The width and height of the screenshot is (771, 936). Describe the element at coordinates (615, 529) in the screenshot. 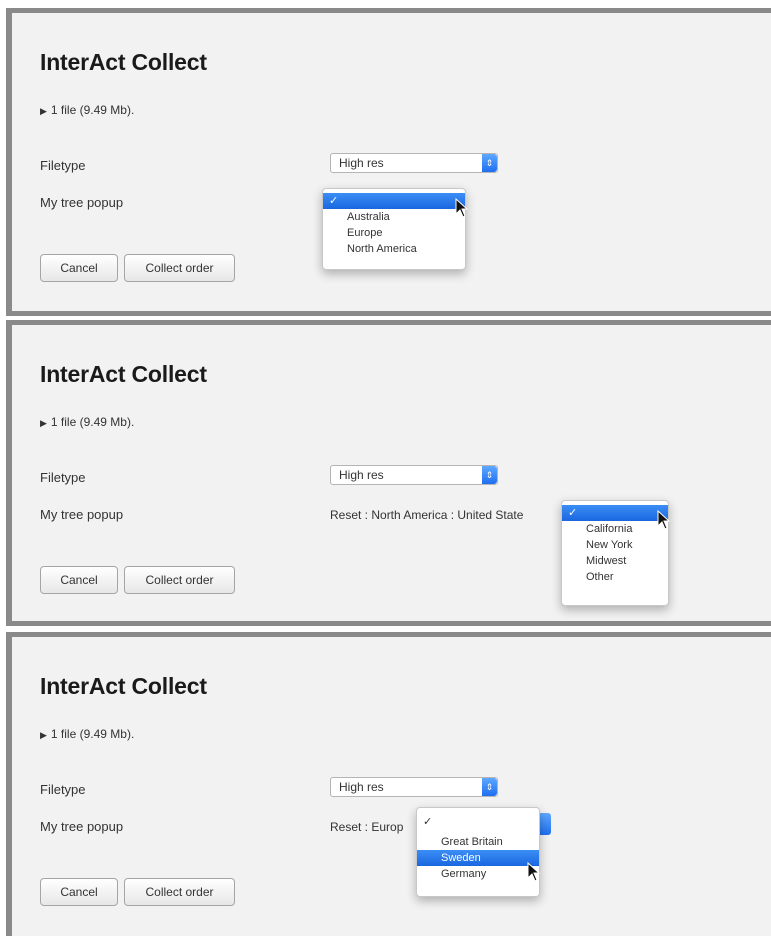

I see `menu-item-california: California` at that location.